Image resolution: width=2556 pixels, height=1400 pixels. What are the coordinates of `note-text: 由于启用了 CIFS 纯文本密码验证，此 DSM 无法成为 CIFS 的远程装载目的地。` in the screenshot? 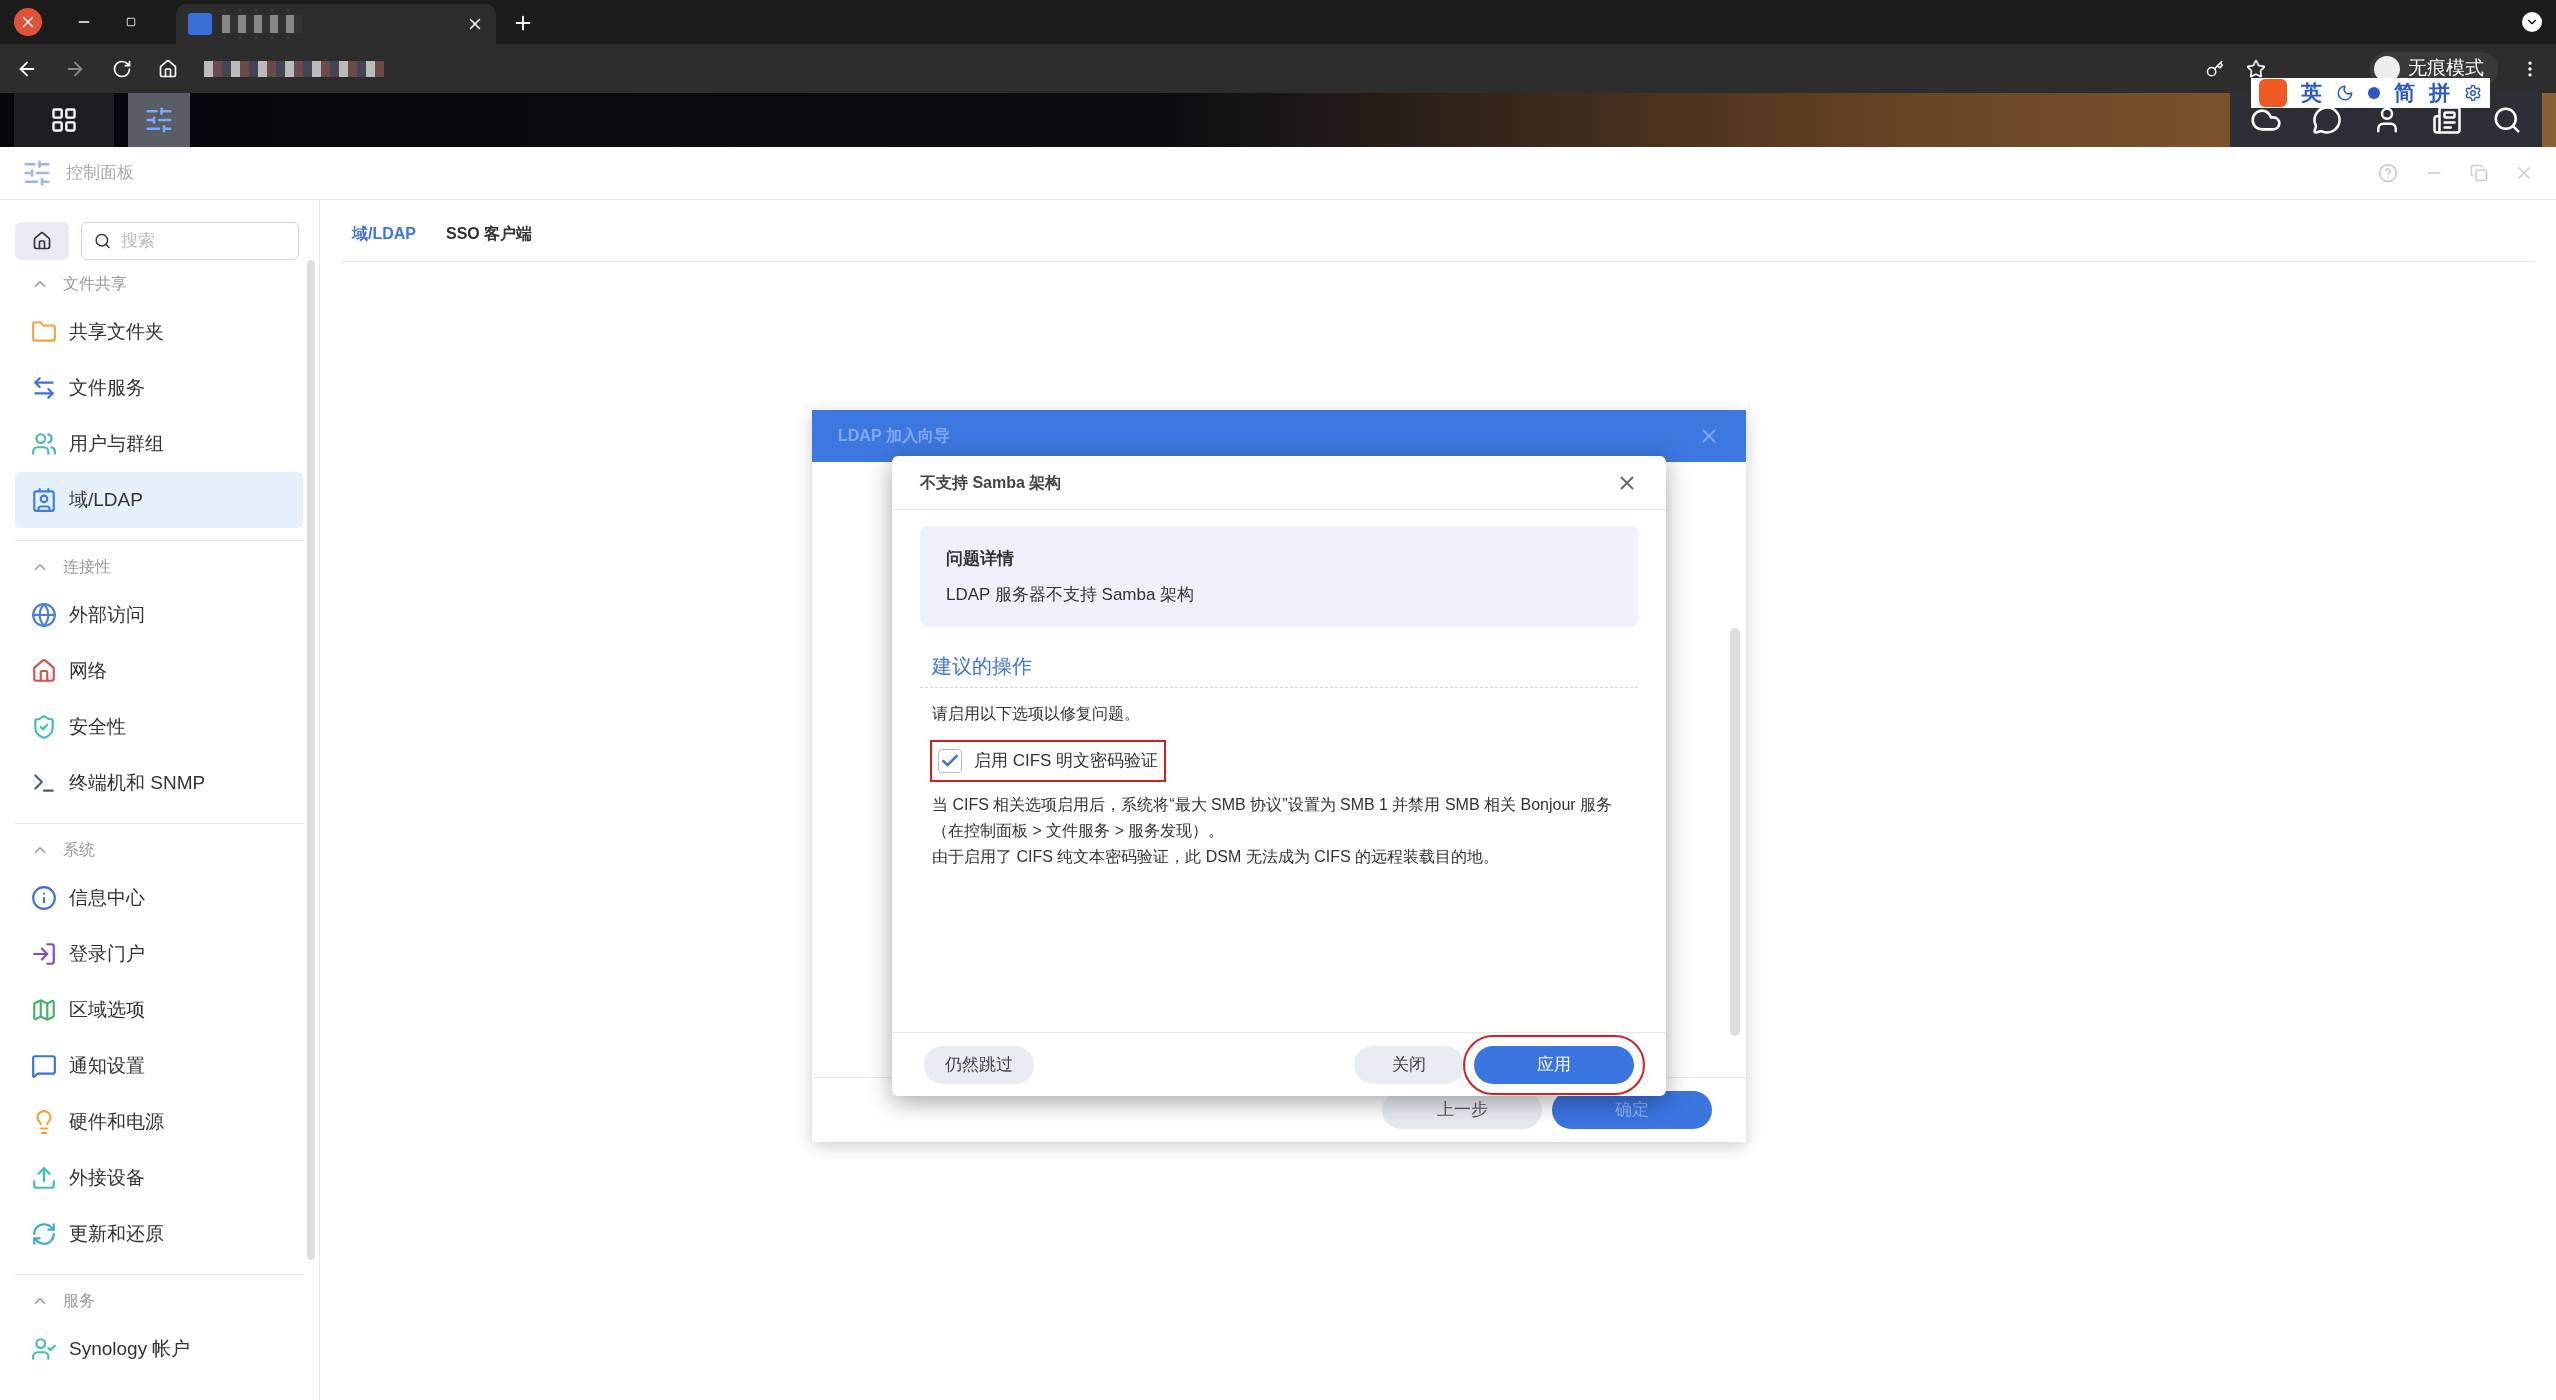 It's located at (1216, 856).